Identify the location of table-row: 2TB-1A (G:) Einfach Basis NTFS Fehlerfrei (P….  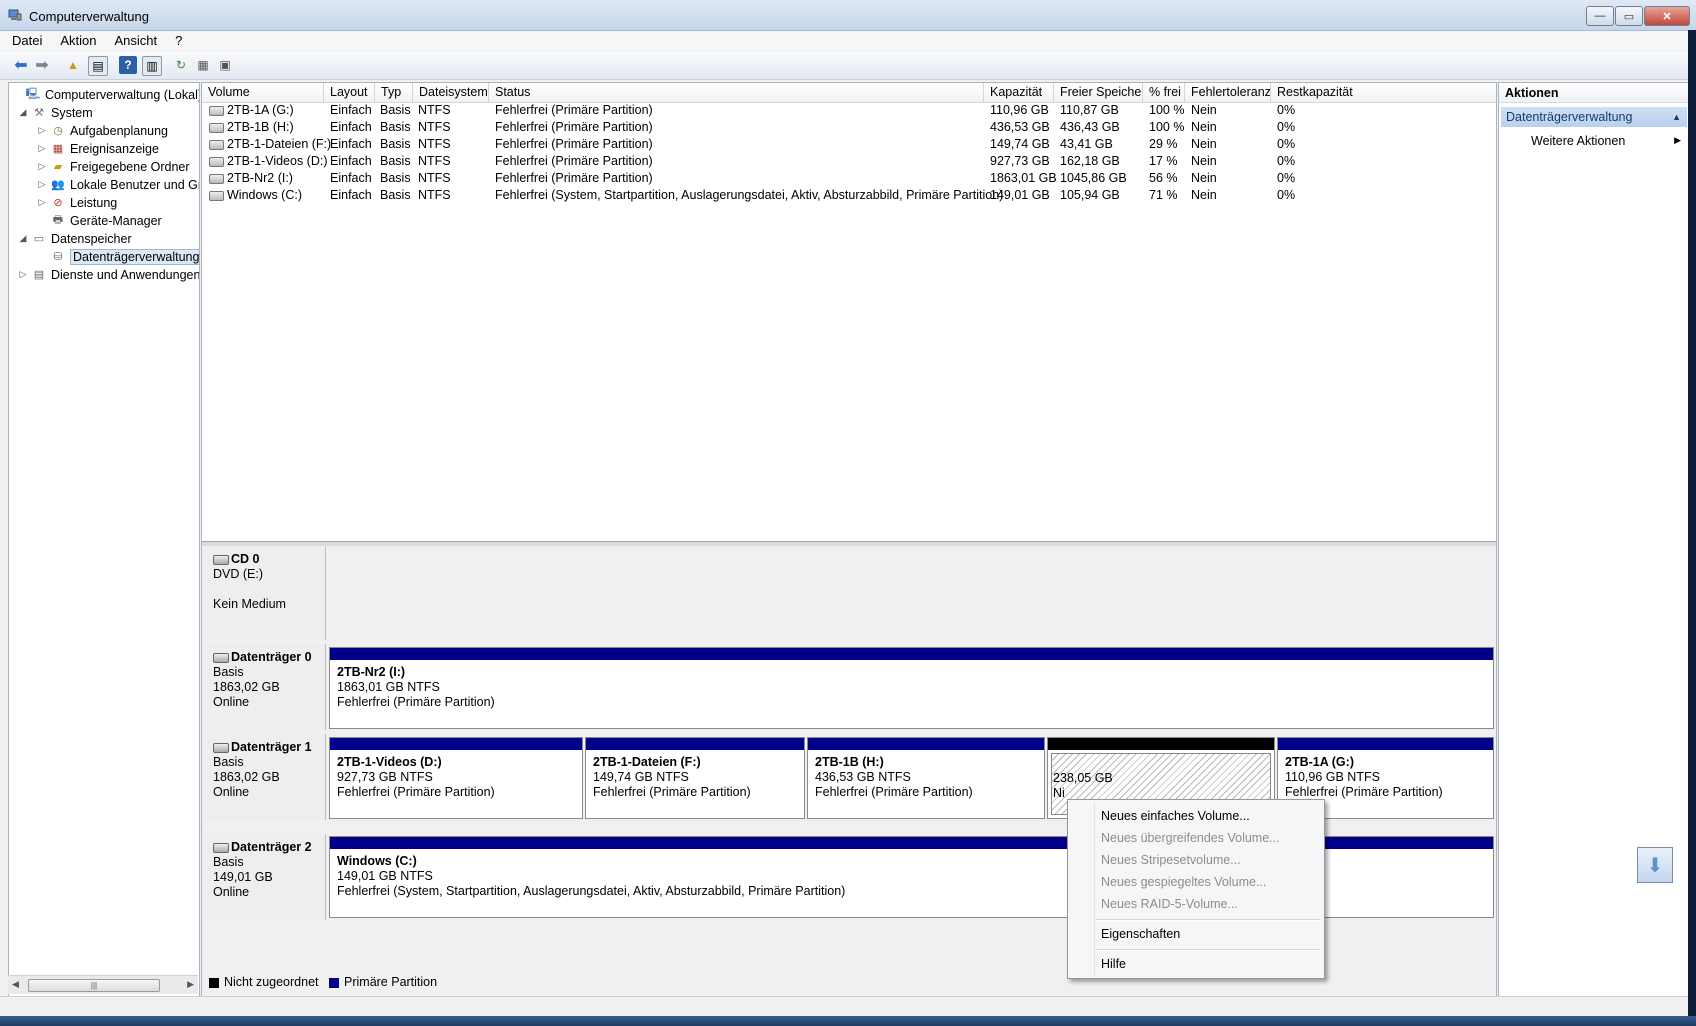
(849, 110).